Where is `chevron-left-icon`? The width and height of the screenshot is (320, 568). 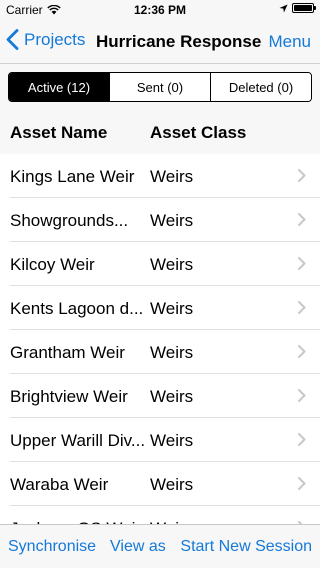 chevron-left-icon is located at coordinates (12, 39).